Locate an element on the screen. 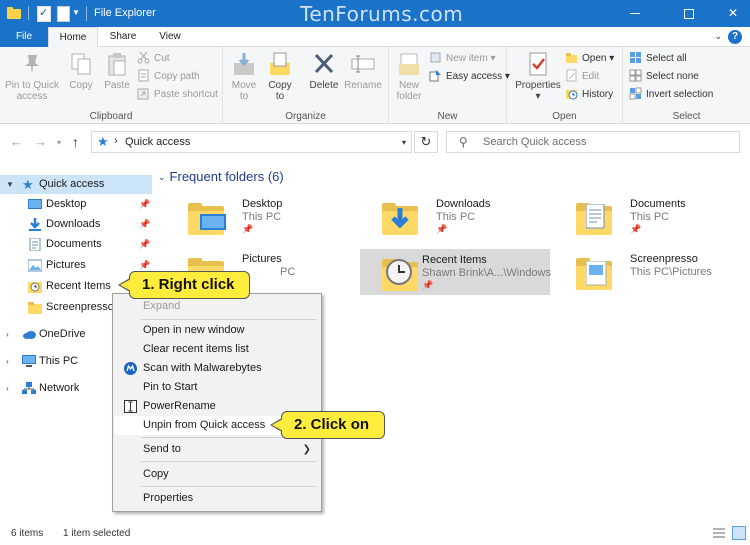  close-button: ✕ is located at coordinates (730, 13).